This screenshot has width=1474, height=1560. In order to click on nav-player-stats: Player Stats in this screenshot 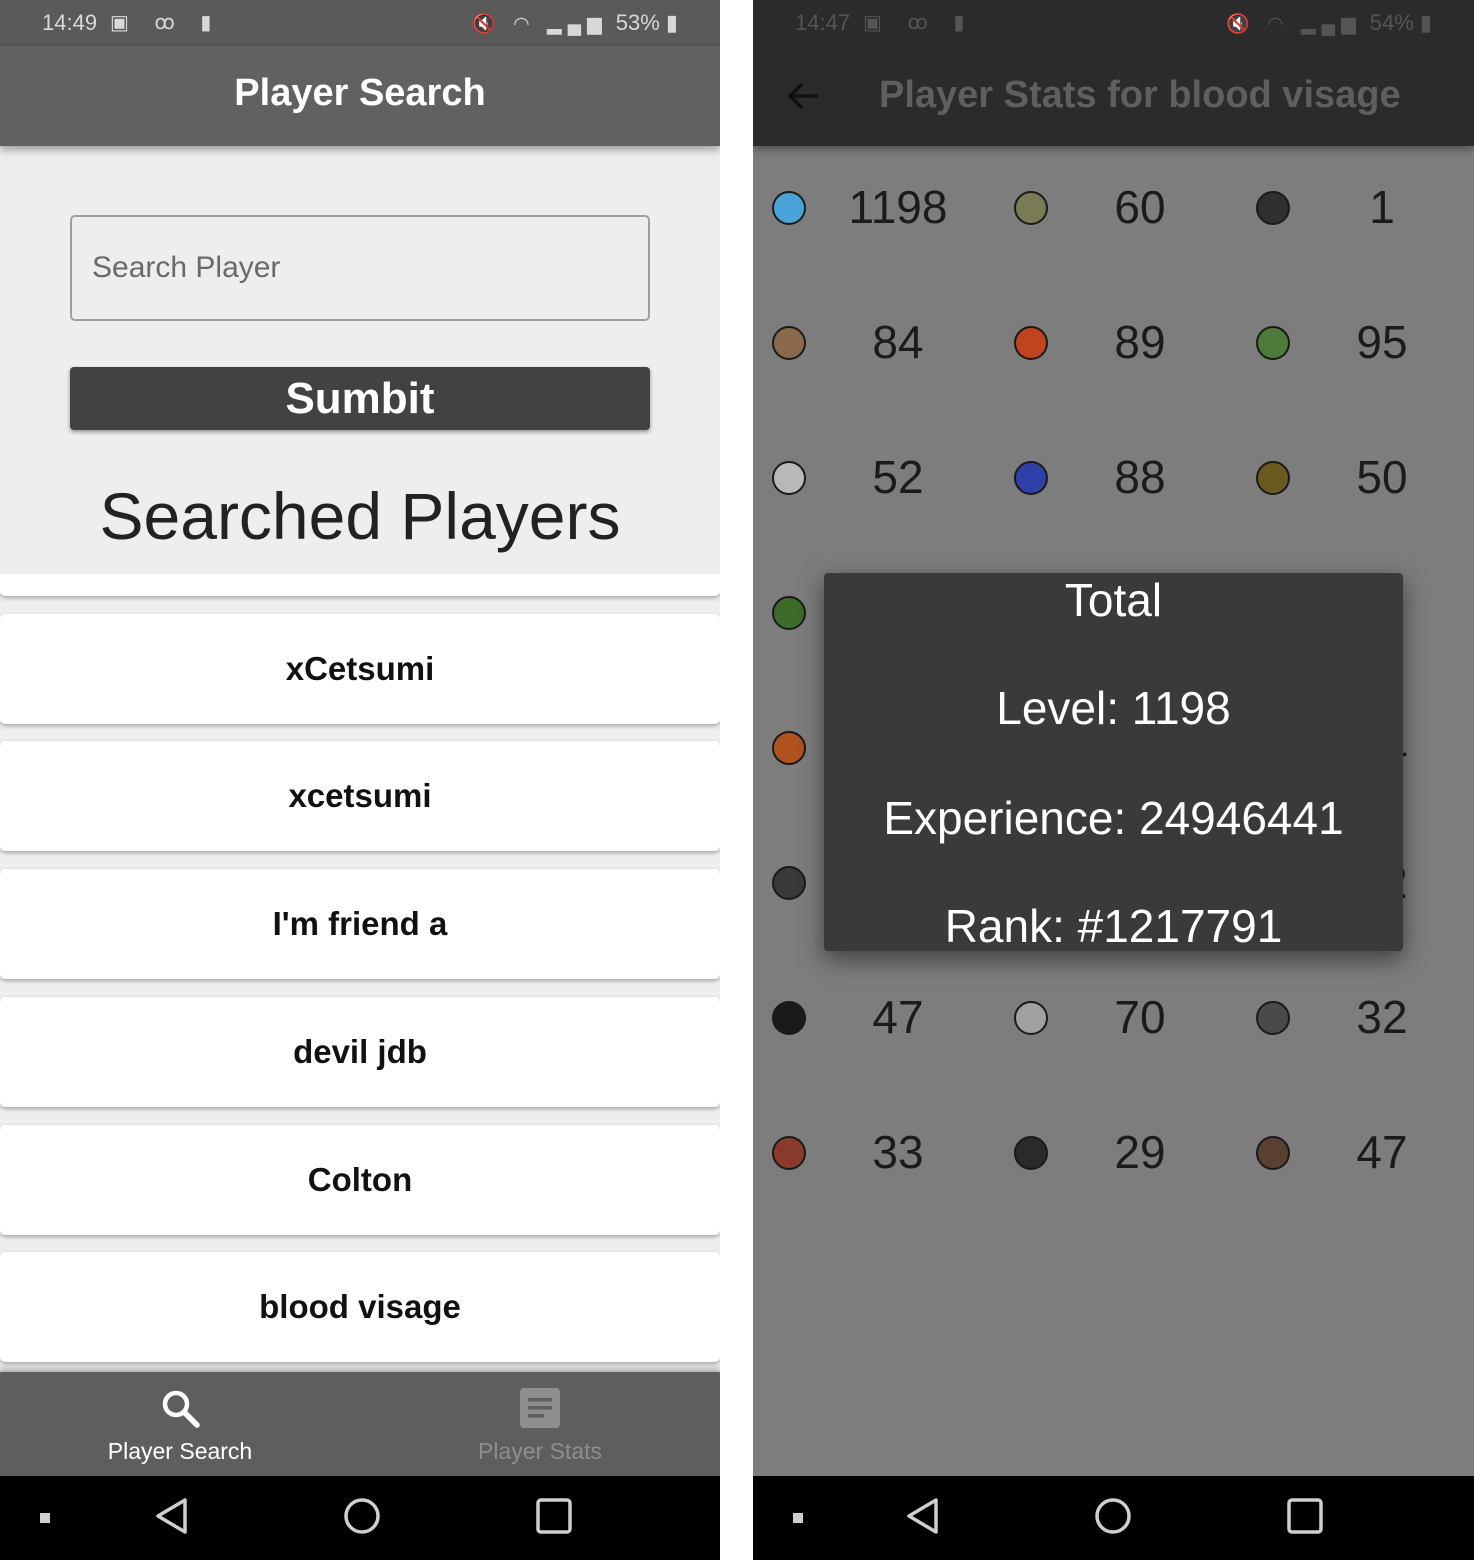, I will do `click(540, 1424)`.